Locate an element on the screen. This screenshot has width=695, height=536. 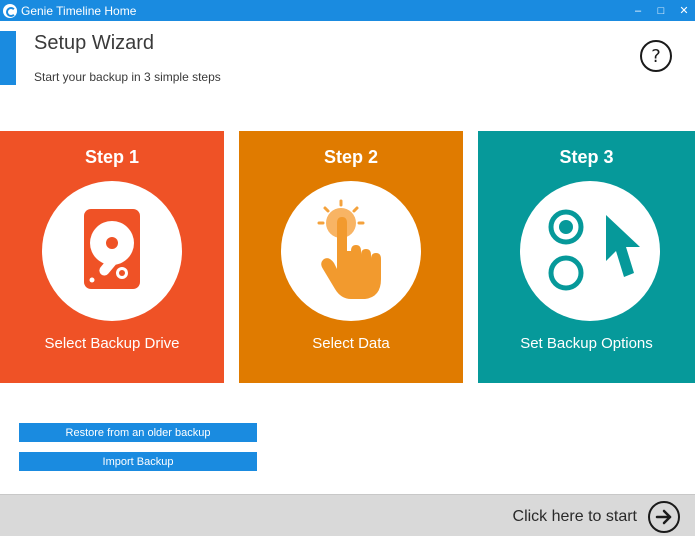
step-2-title: Step 2 is located at coordinates (351, 157).